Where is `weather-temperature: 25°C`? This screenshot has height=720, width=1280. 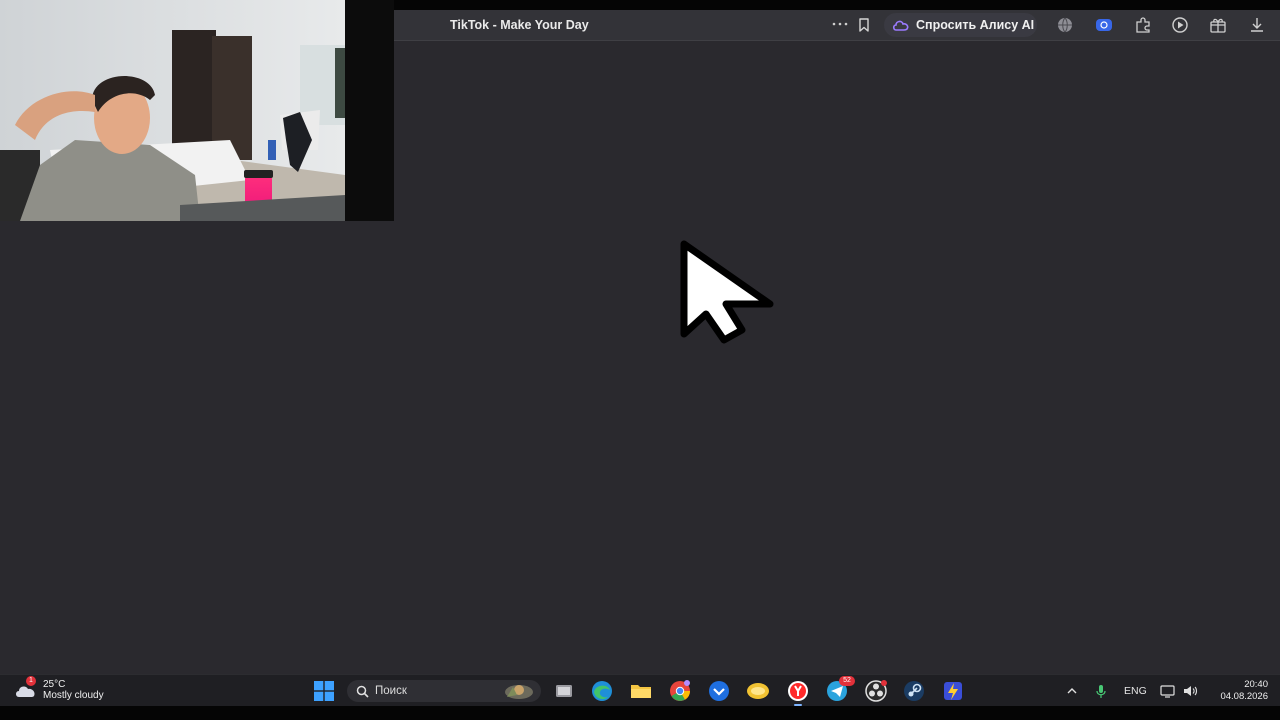
weather-temperature: 25°C is located at coordinates (54, 684).